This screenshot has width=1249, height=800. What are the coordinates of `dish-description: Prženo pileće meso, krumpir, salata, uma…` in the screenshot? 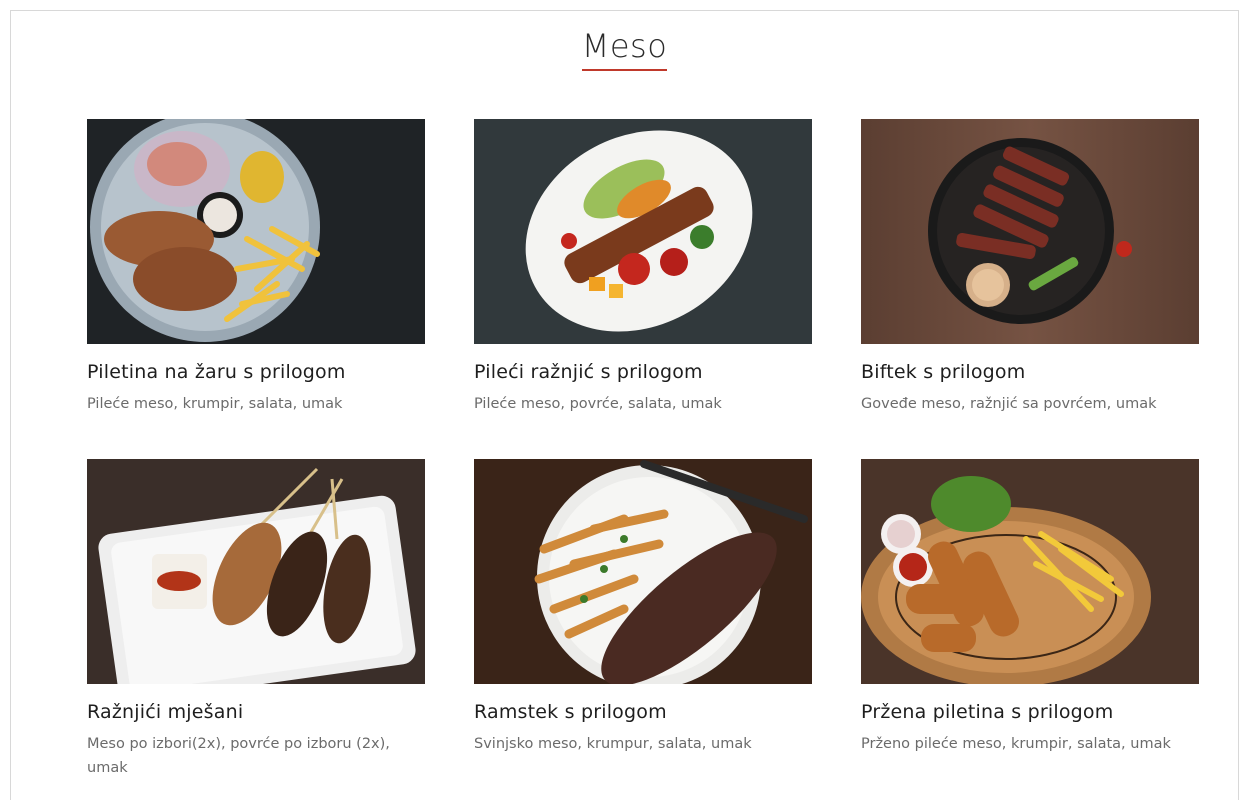 It's located at (1016, 744).